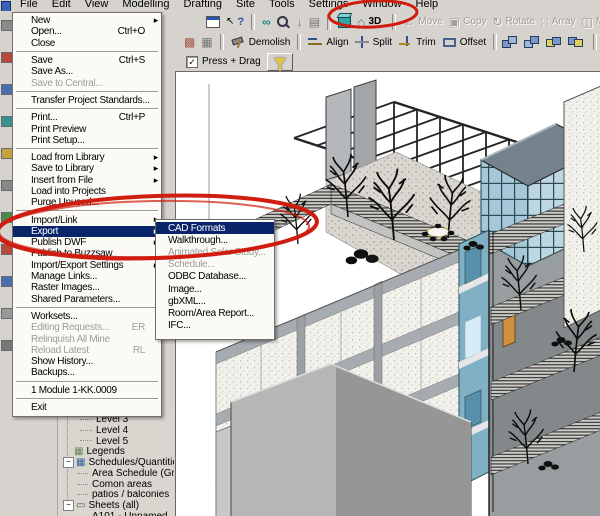  What do you see at coordinates (81, 506) in the screenshot?
I see `sheet-icon: ▭` at bounding box center [81, 506].